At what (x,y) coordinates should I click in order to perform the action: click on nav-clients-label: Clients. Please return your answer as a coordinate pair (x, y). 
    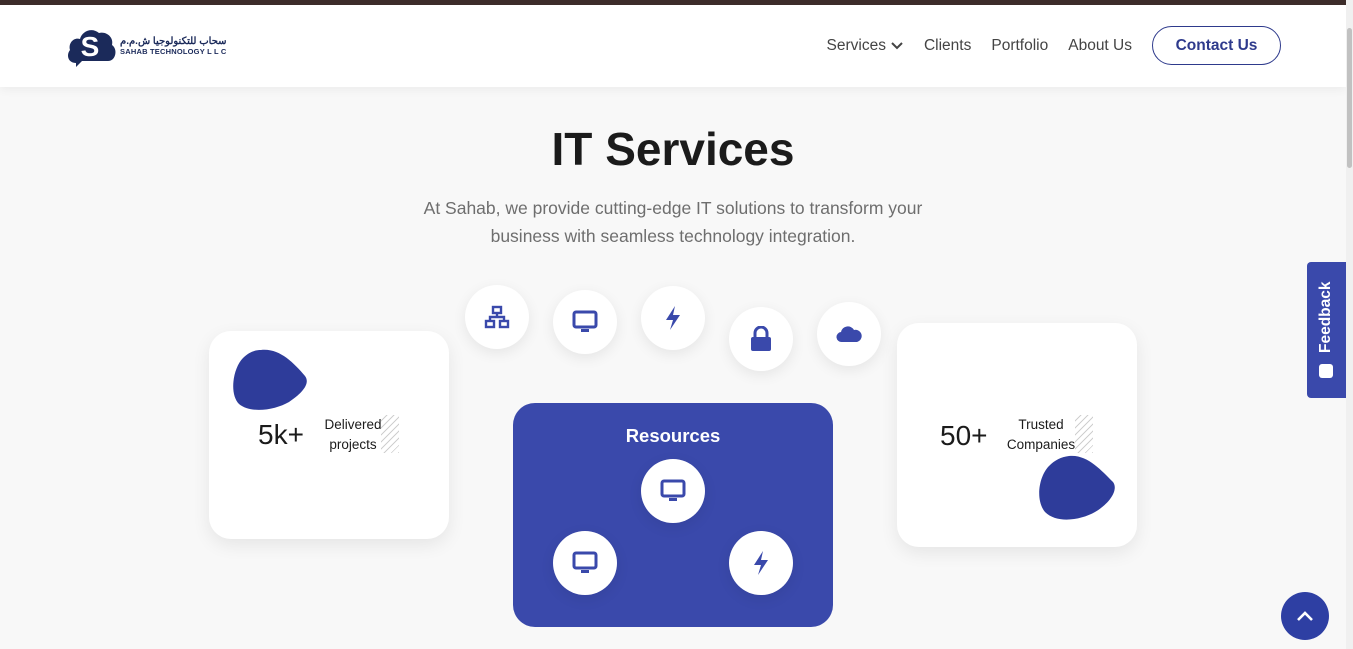
    Looking at the image, I should click on (947, 45).